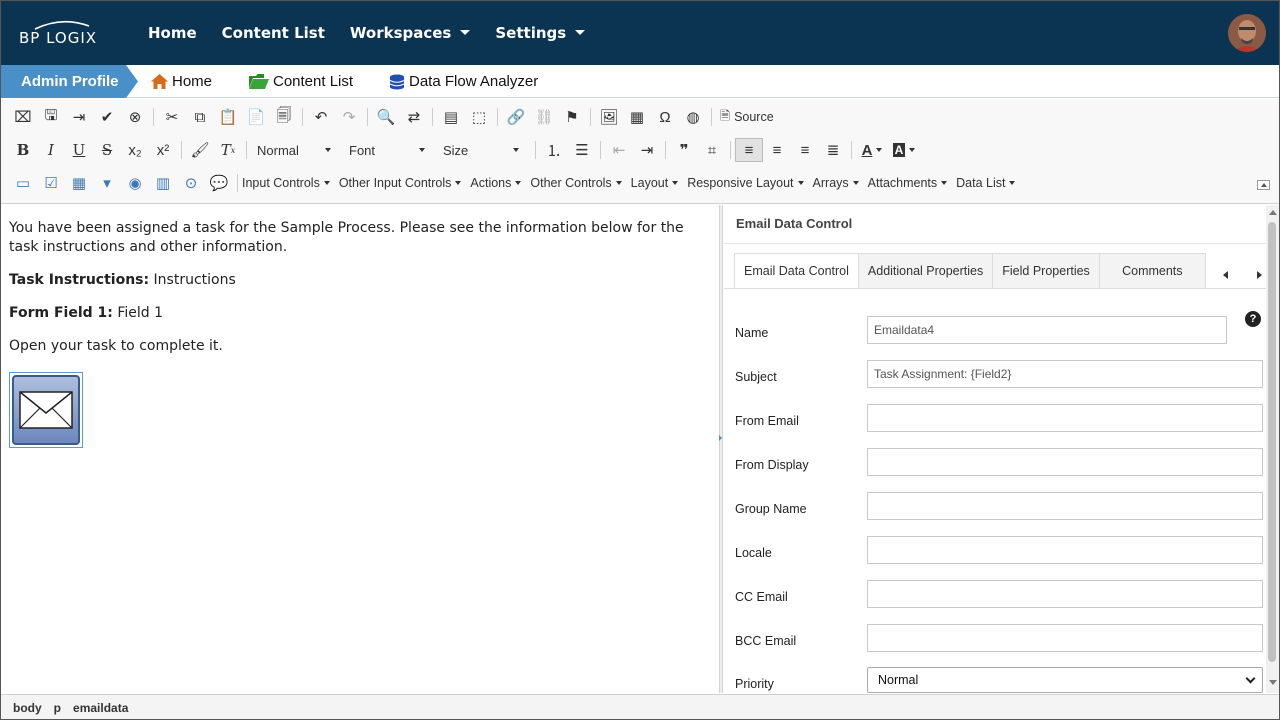 The height and width of the screenshot is (720, 1280). What do you see at coordinates (796, 270) in the screenshot?
I see `tab-email-data-control: Email Data Control` at bounding box center [796, 270].